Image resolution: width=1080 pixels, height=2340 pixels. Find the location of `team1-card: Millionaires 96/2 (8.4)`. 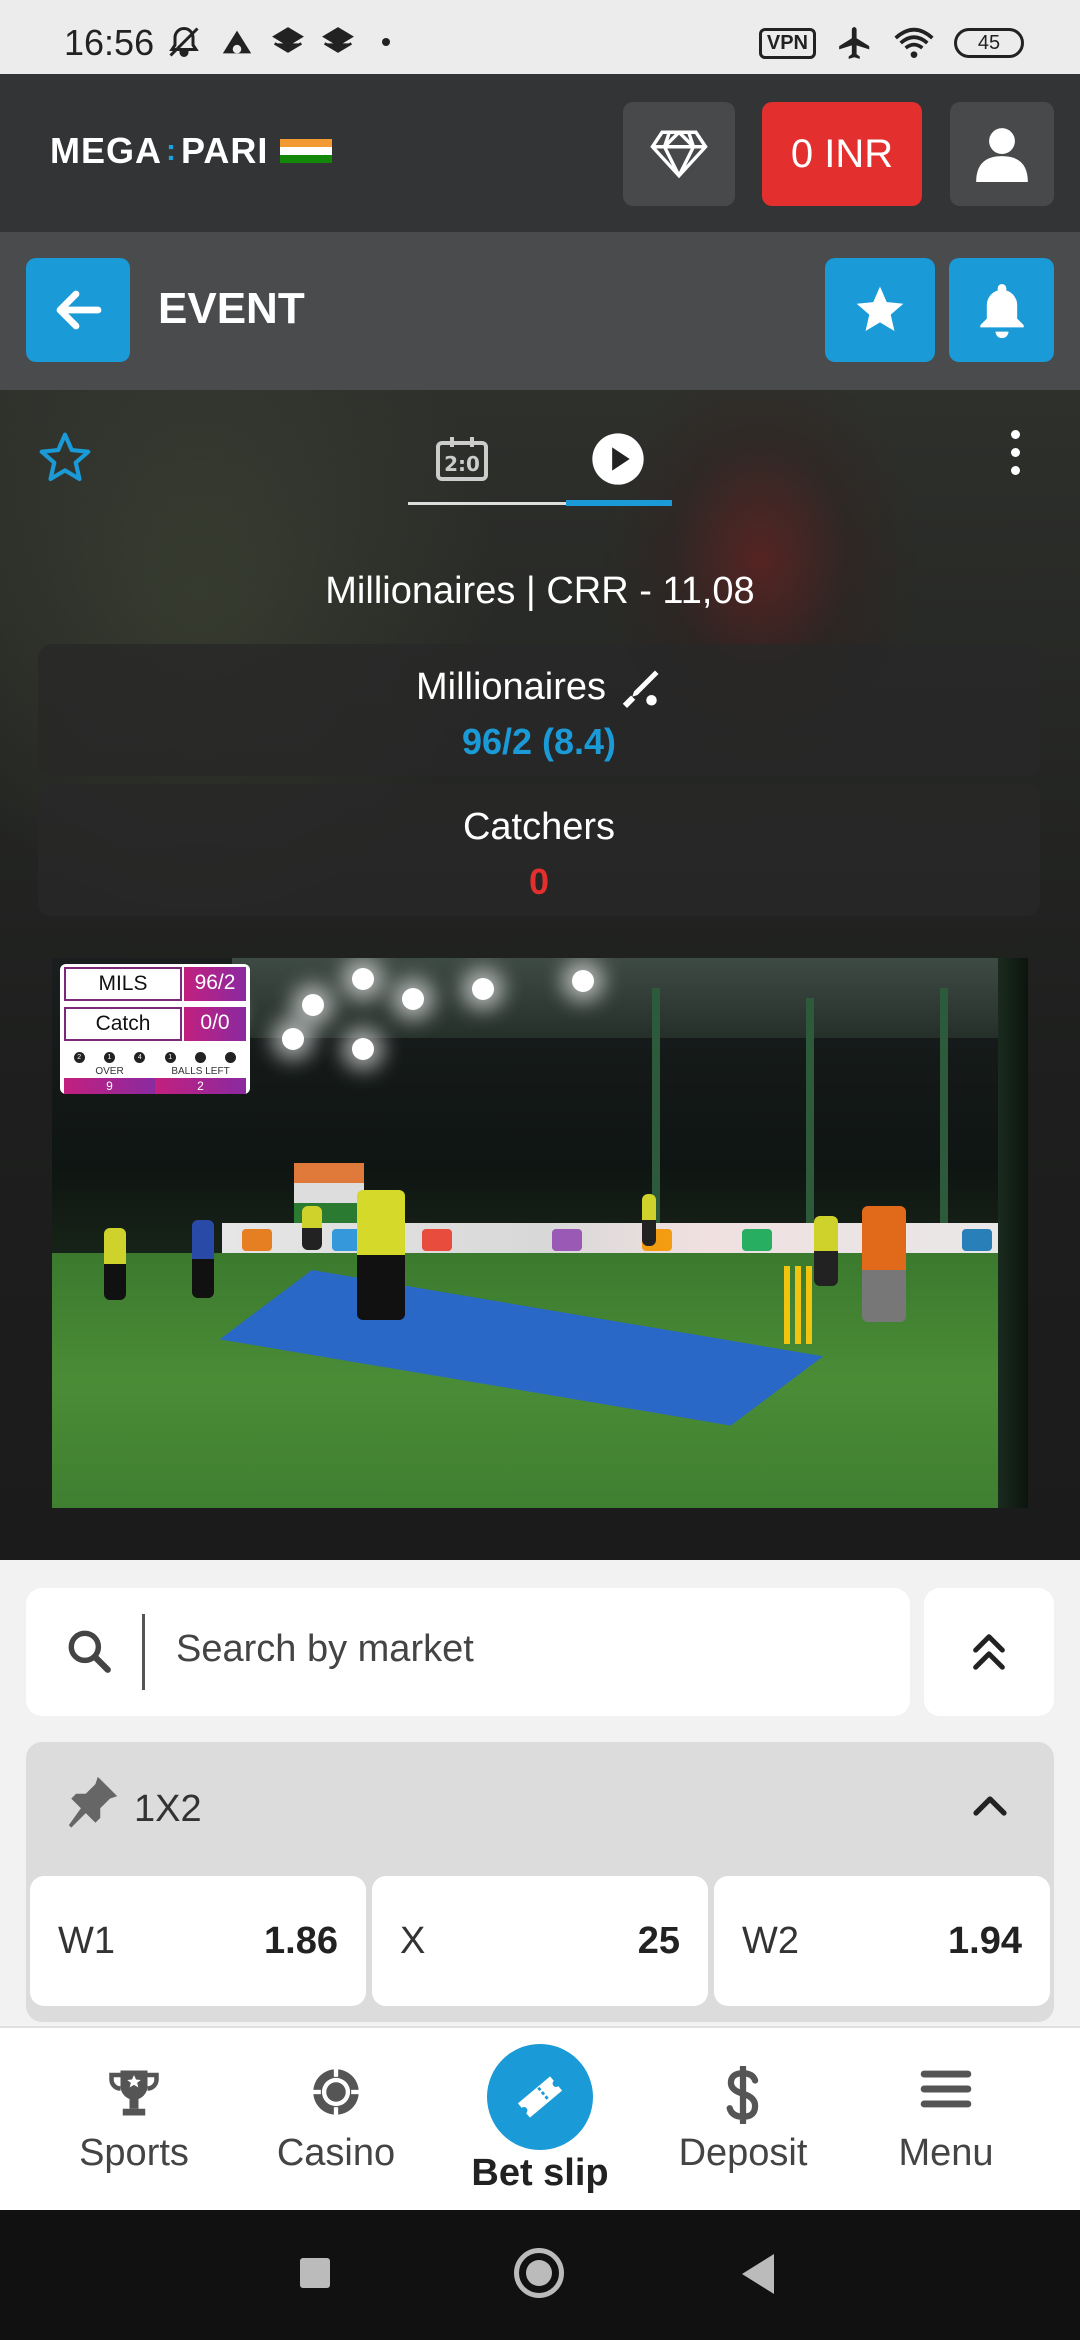

team1-card: Millionaires 96/2 (8.4) is located at coordinates (539, 710).